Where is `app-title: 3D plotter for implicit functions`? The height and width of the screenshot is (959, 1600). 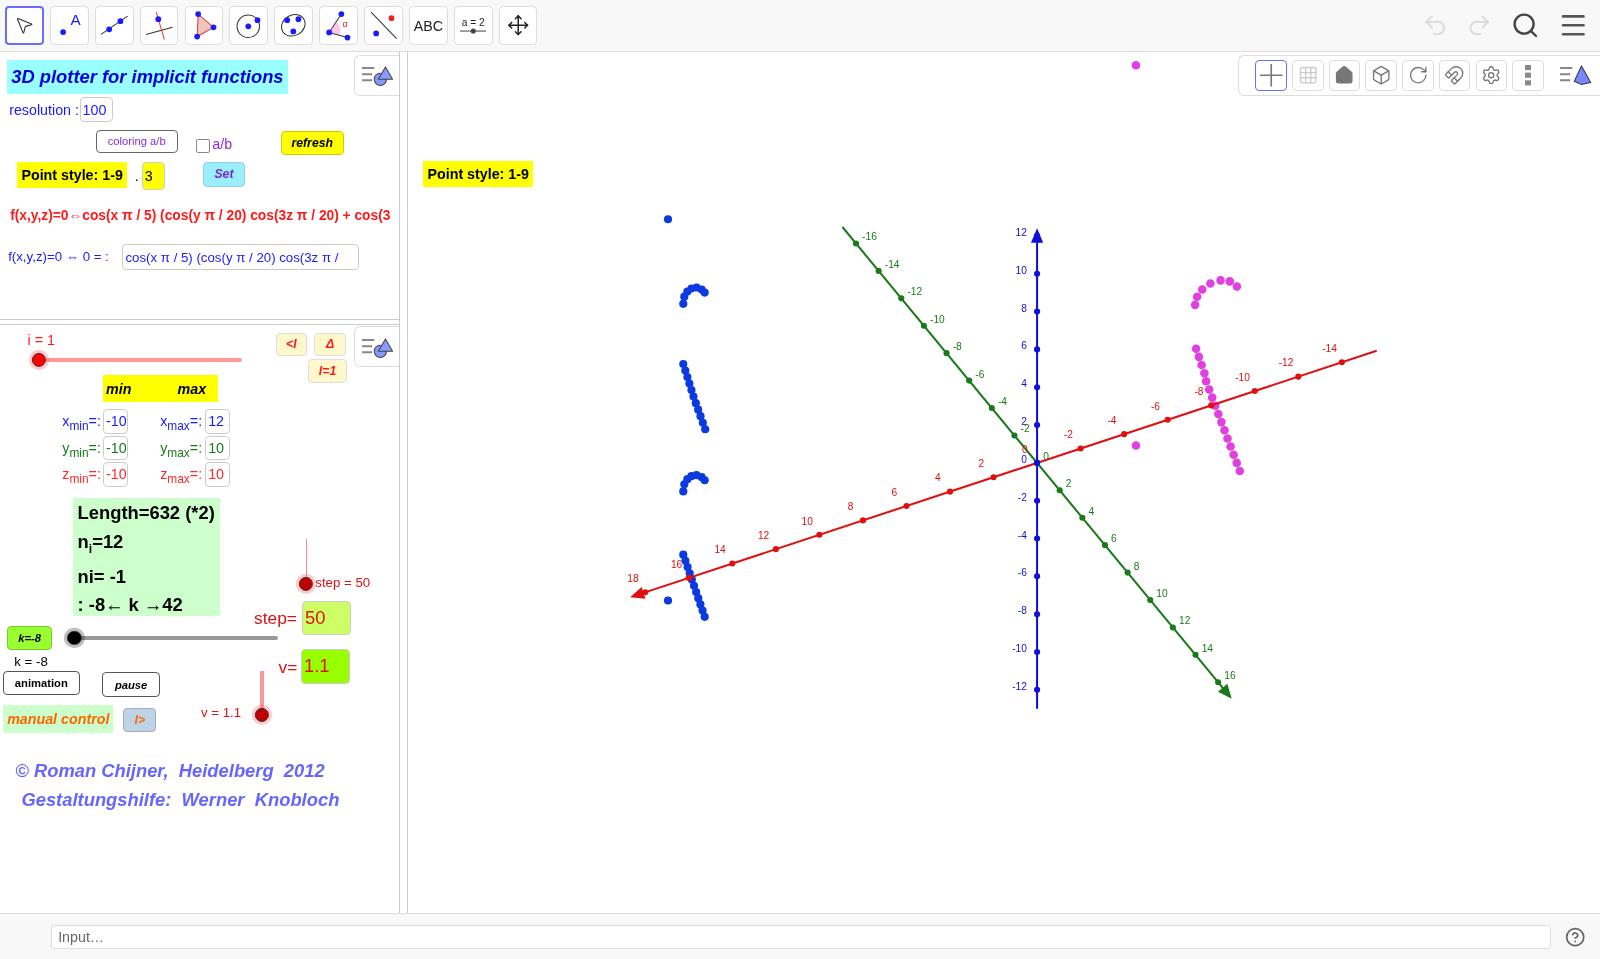 app-title: 3D plotter for implicit functions is located at coordinates (147, 77).